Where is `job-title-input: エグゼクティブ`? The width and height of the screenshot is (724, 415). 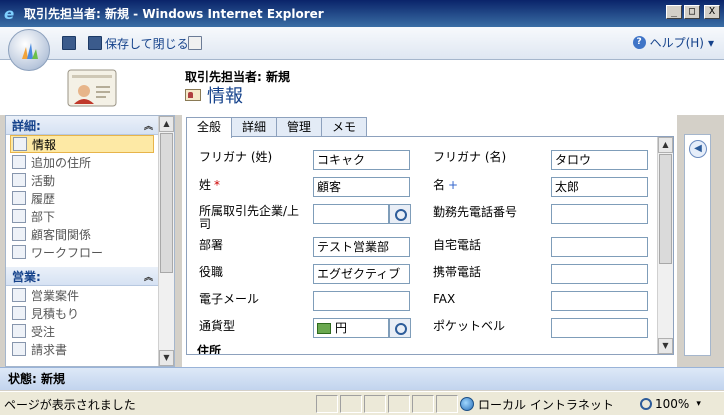
job-title-input: エグゼクティブ is located at coordinates (361, 274).